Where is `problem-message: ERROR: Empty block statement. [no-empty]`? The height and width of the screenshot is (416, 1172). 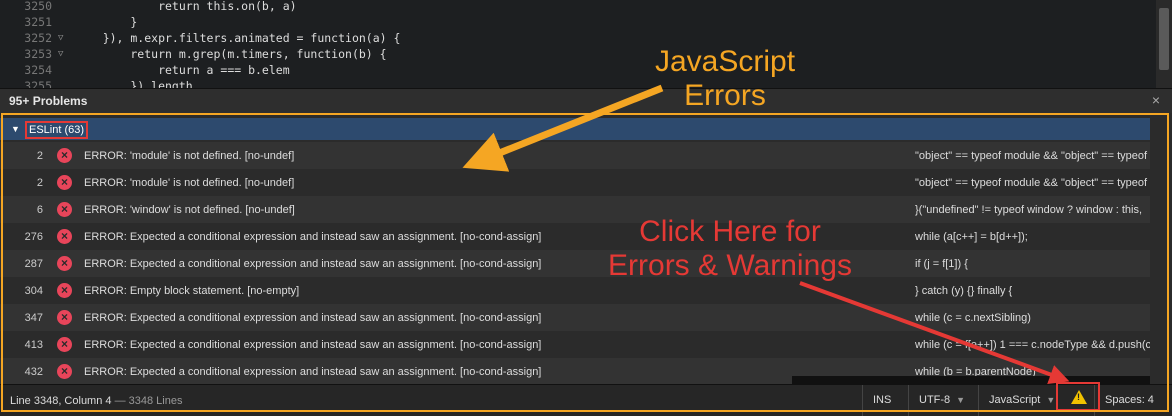 problem-message: ERROR: Empty block statement. [no-empty] is located at coordinates (192, 291).